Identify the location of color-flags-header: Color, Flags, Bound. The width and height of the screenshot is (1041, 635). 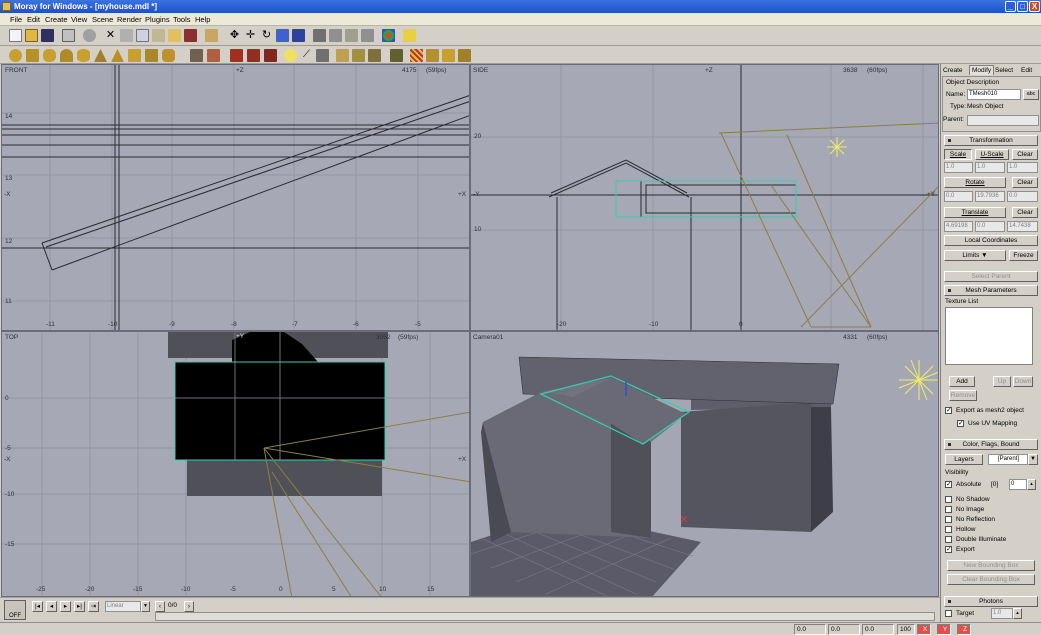
(991, 444).